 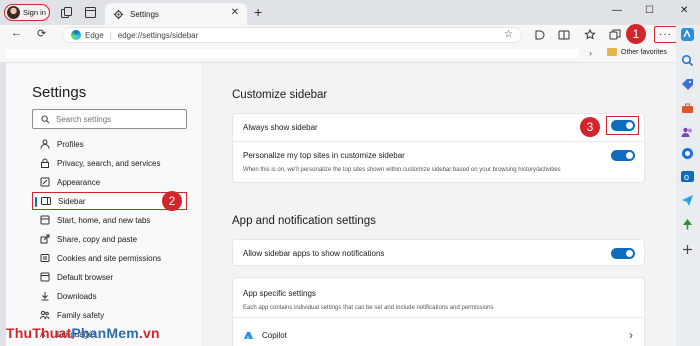 I want to click on nav-label: Share, copy and paste, so click(x=97, y=239).